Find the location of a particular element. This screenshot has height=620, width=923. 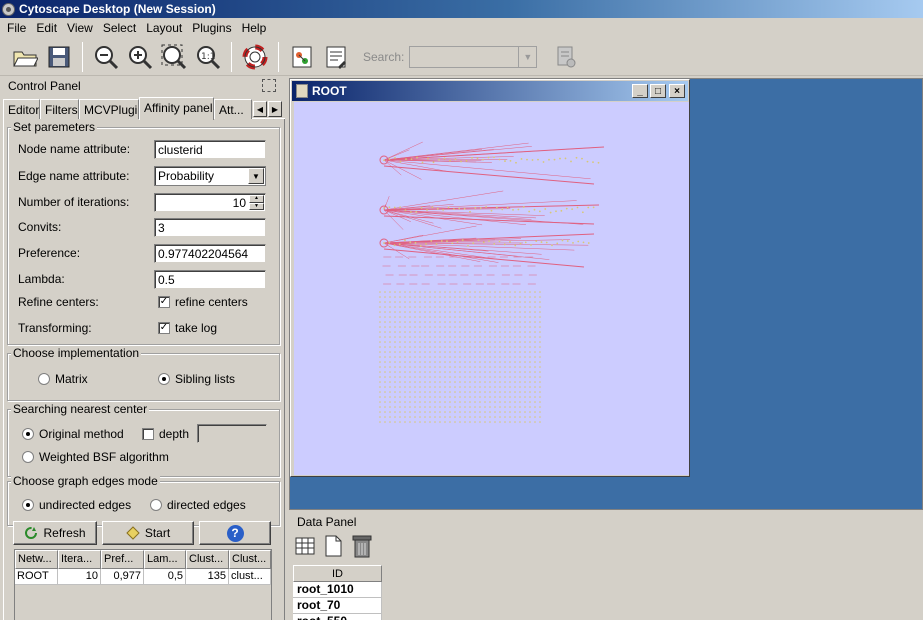

convits-field: 3 is located at coordinates (210, 227).